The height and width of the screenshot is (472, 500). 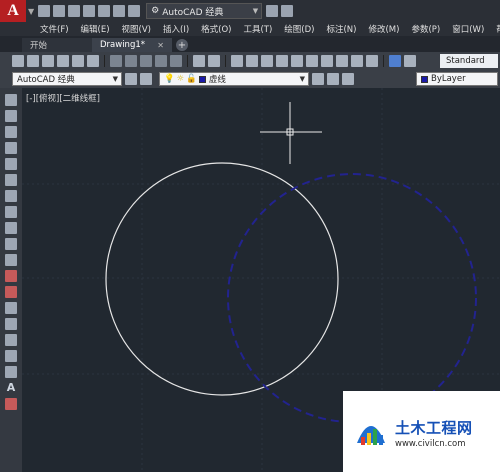 I want to click on layer-select: 💡 ☼ 🔓 虚线 ▼, so click(x=234, y=79).